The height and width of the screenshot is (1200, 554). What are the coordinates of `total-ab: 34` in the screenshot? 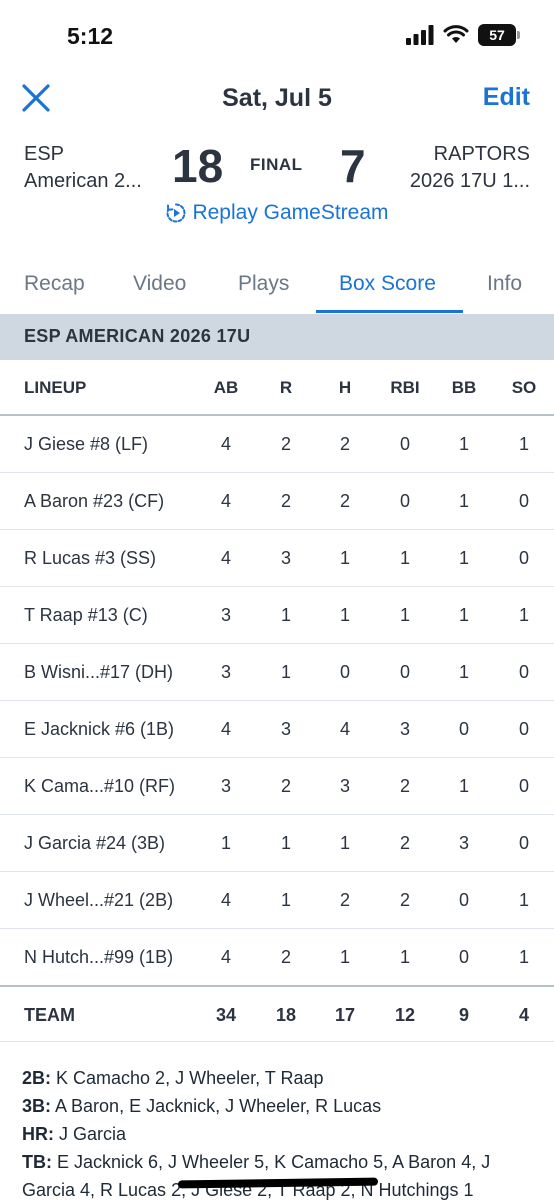 It's located at (226, 1015).